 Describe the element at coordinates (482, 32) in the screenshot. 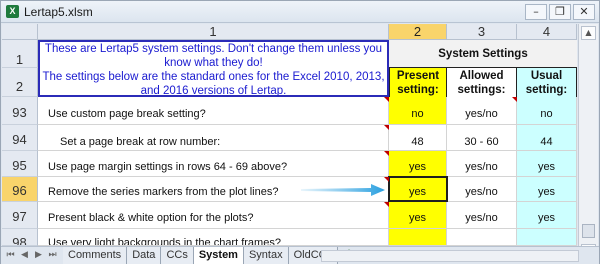

I see `column-header-3: 3` at that location.